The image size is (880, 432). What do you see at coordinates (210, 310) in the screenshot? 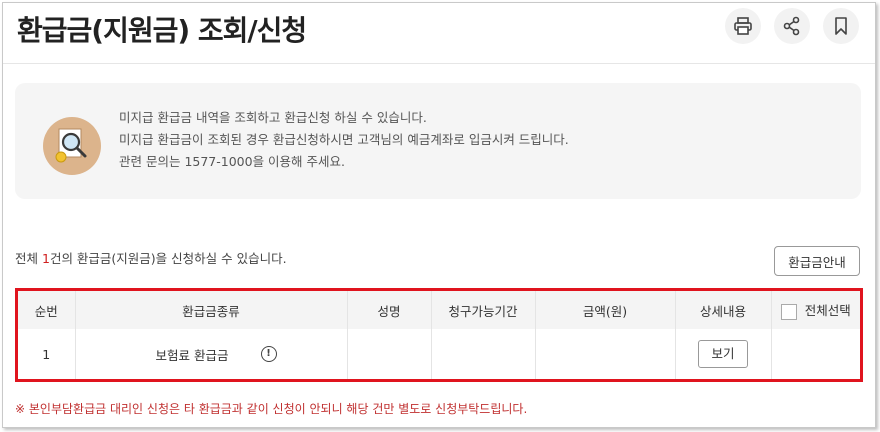
I see `col-header-type: 환급금종류` at bounding box center [210, 310].